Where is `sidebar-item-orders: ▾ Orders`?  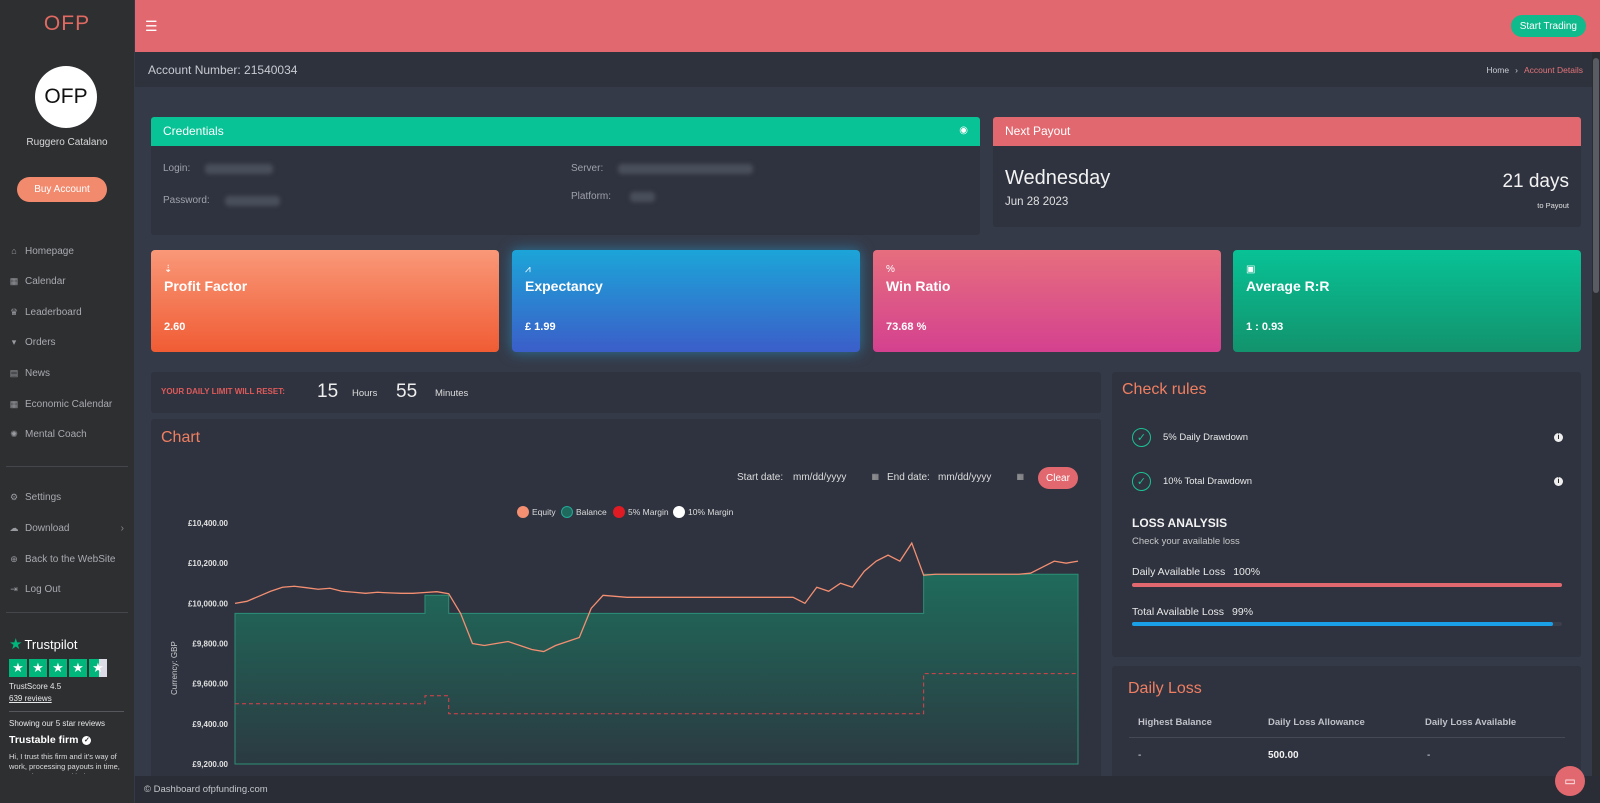
sidebar-item-orders: ▾ Orders is located at coordinates (67, 342).